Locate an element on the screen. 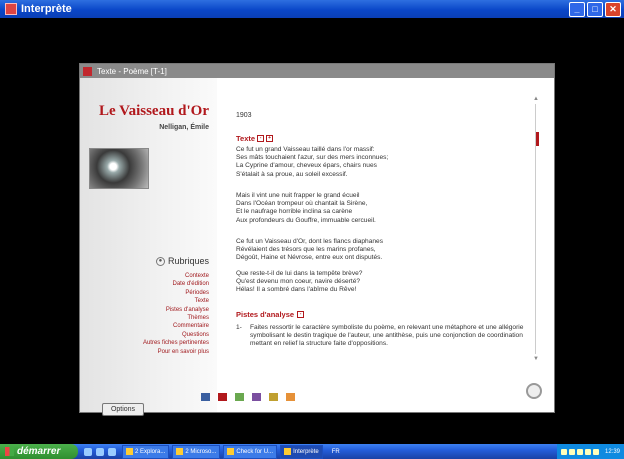 This screenshot has height=459, width=624. rubriques-heading: ● Rubriques is located at coordinates (182, 261).